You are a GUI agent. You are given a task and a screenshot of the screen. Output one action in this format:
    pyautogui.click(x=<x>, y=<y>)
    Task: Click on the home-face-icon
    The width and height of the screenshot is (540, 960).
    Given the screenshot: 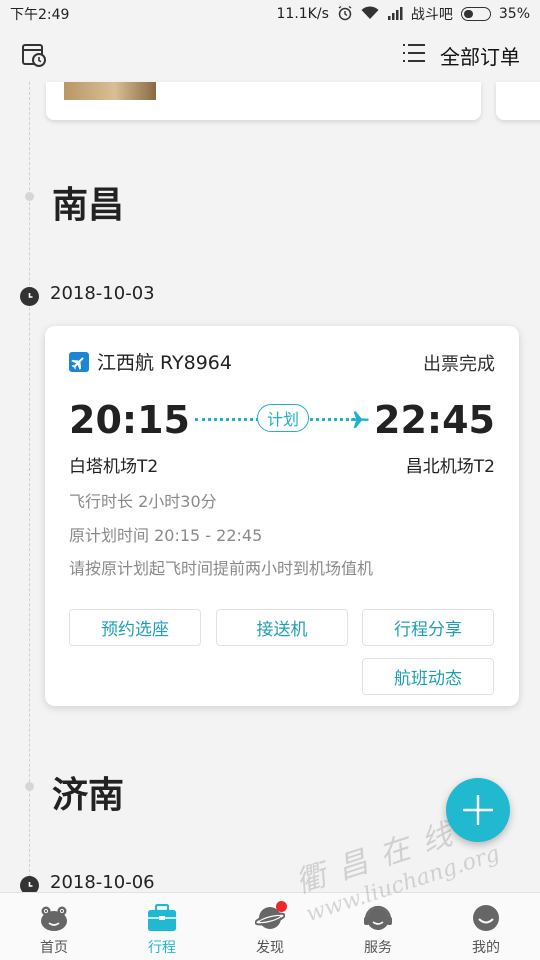 What is the action you would take?
    pyautogui.click(x=54, y=918)
    